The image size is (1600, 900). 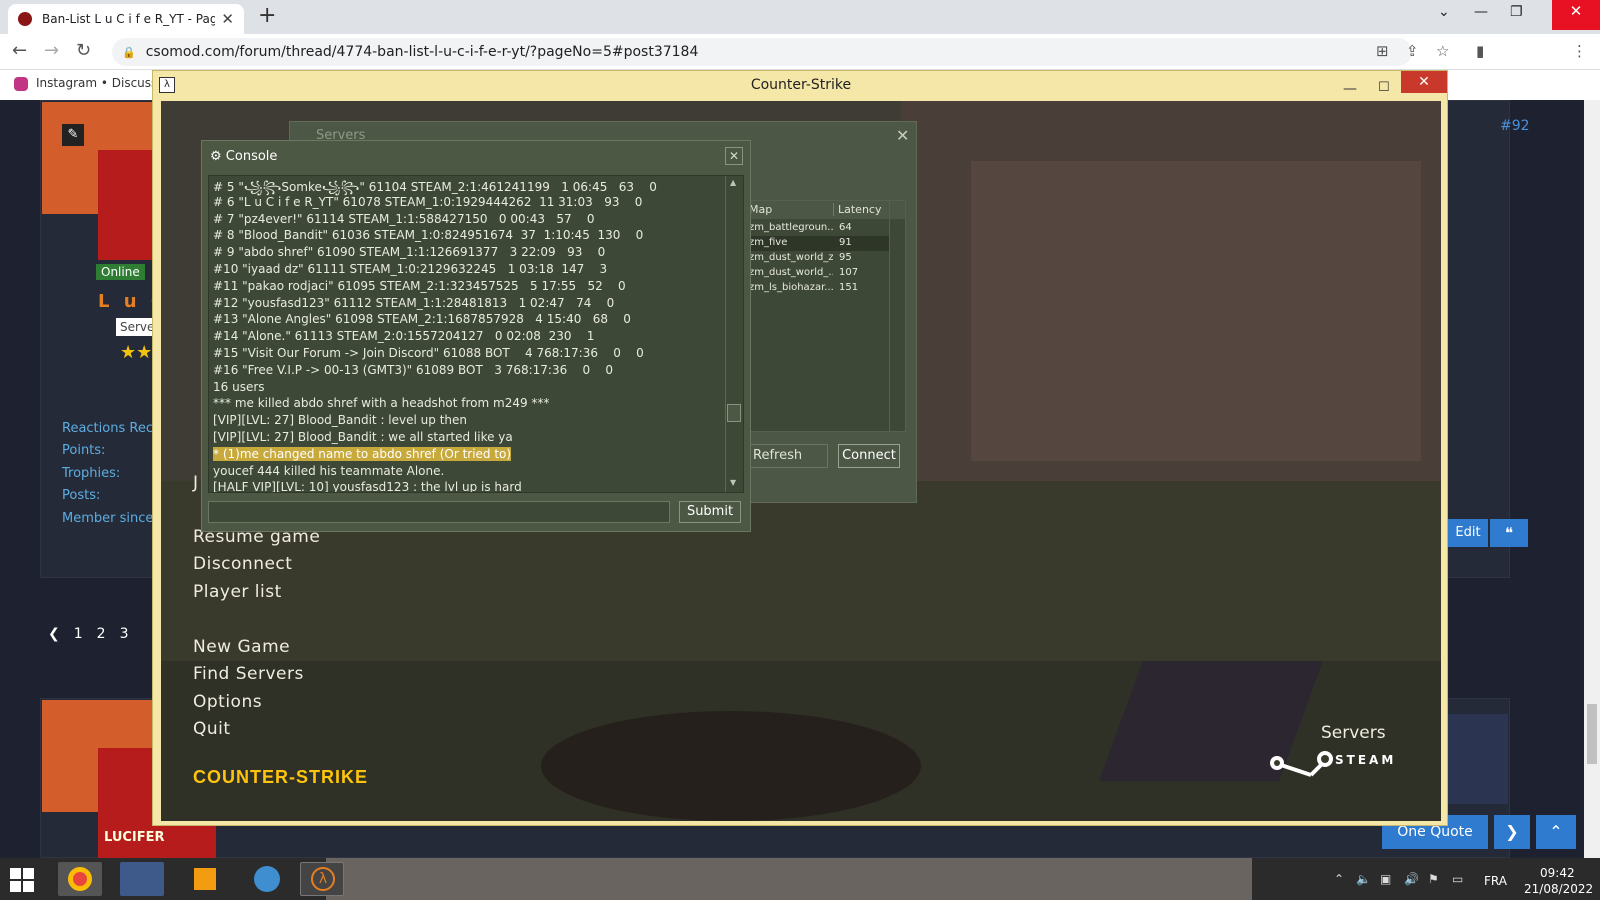 What do you see at coordinates (78, 634) in the screenshot?
I see `page-link: 1` at bounding box center [78, 634].